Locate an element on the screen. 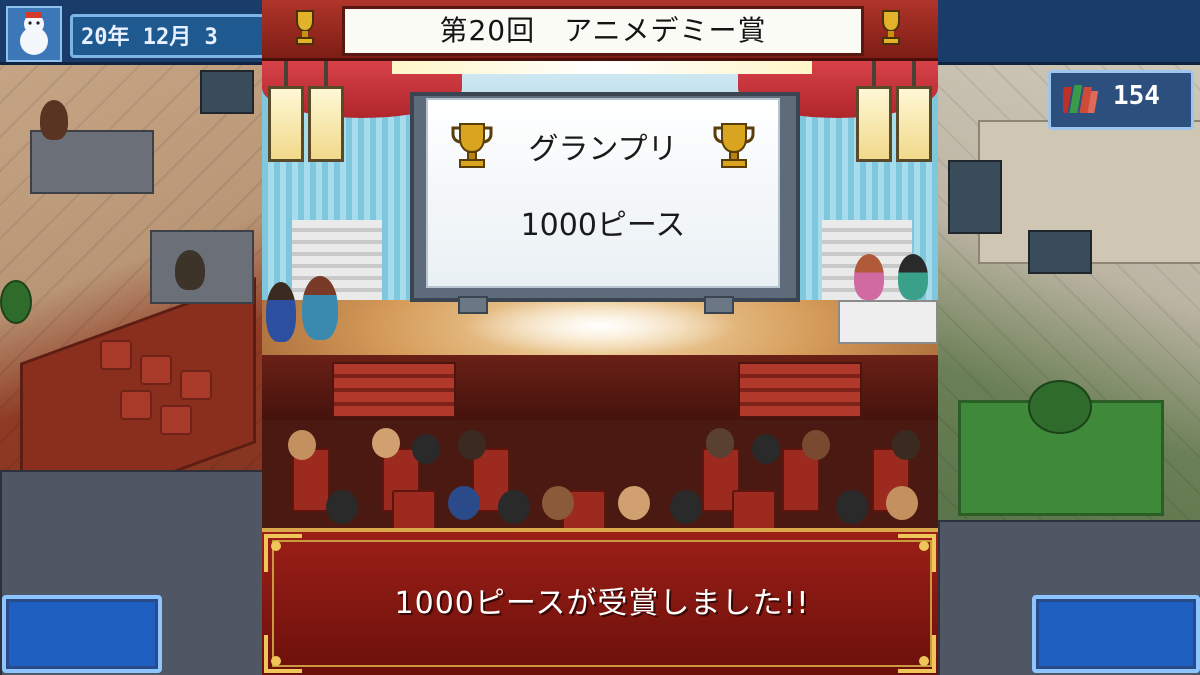 This screenshot has height=675, width=1200. ceremony-title-plate: 第20回 アニメデミー賞 is located at coordinates (603, 31).